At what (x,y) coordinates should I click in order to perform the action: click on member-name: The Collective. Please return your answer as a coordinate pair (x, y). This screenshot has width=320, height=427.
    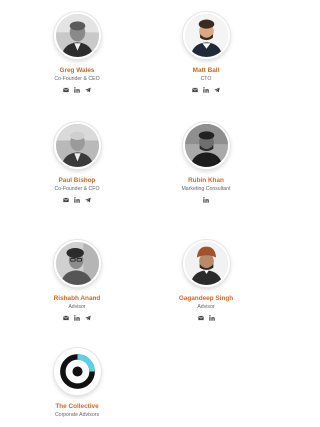
    Looking at the image, I should click on (77, 406).